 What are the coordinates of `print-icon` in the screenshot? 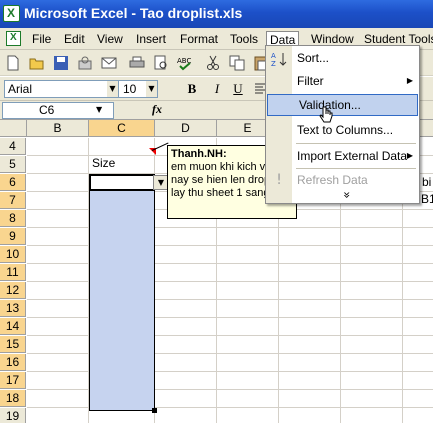 It's located at (137, 63).